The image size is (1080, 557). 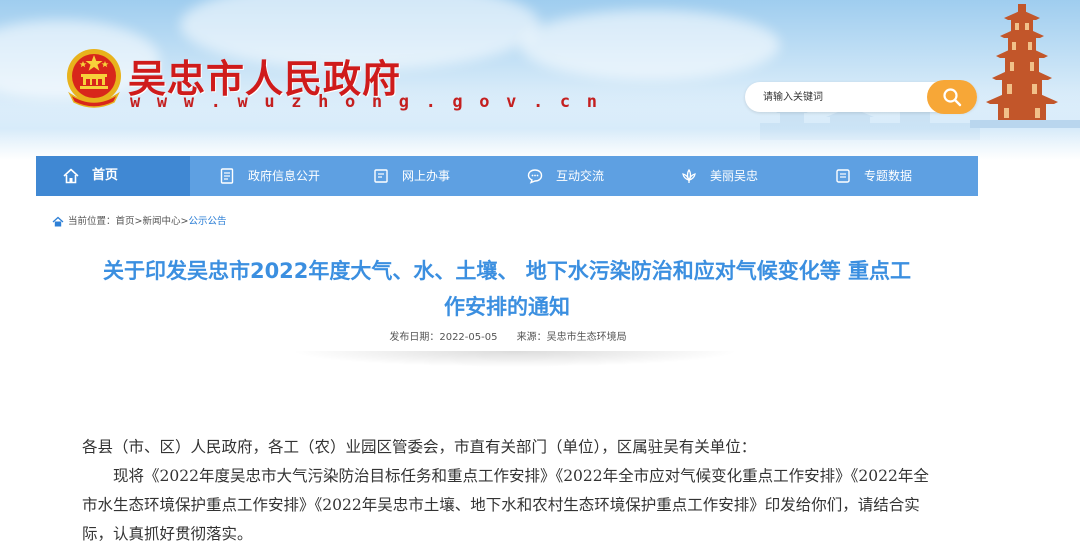 What do you see at coordinates (843, 176) in the screenshot?
I see `data-icon` at bounding box center [843, 176].